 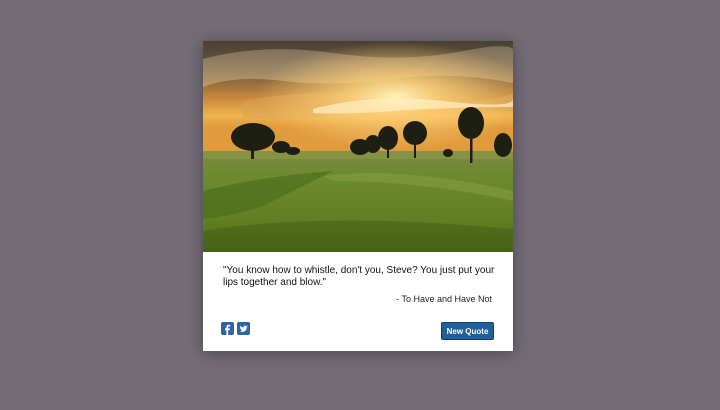 I want to click on quote-source: - To Have and Have Not, so click(x=444, y=299).